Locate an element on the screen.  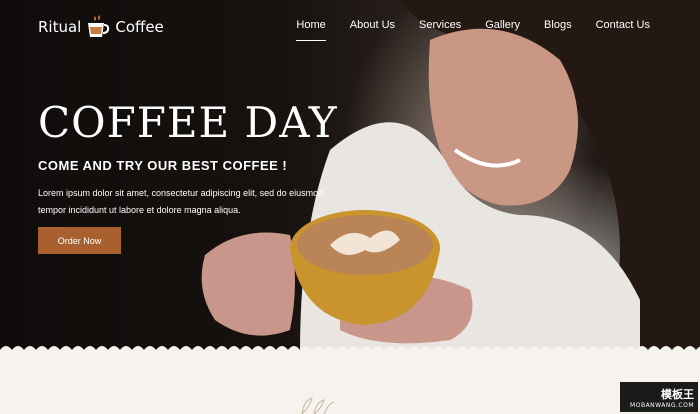
nav-about-us: About Us is located at coordinates (372, 28).